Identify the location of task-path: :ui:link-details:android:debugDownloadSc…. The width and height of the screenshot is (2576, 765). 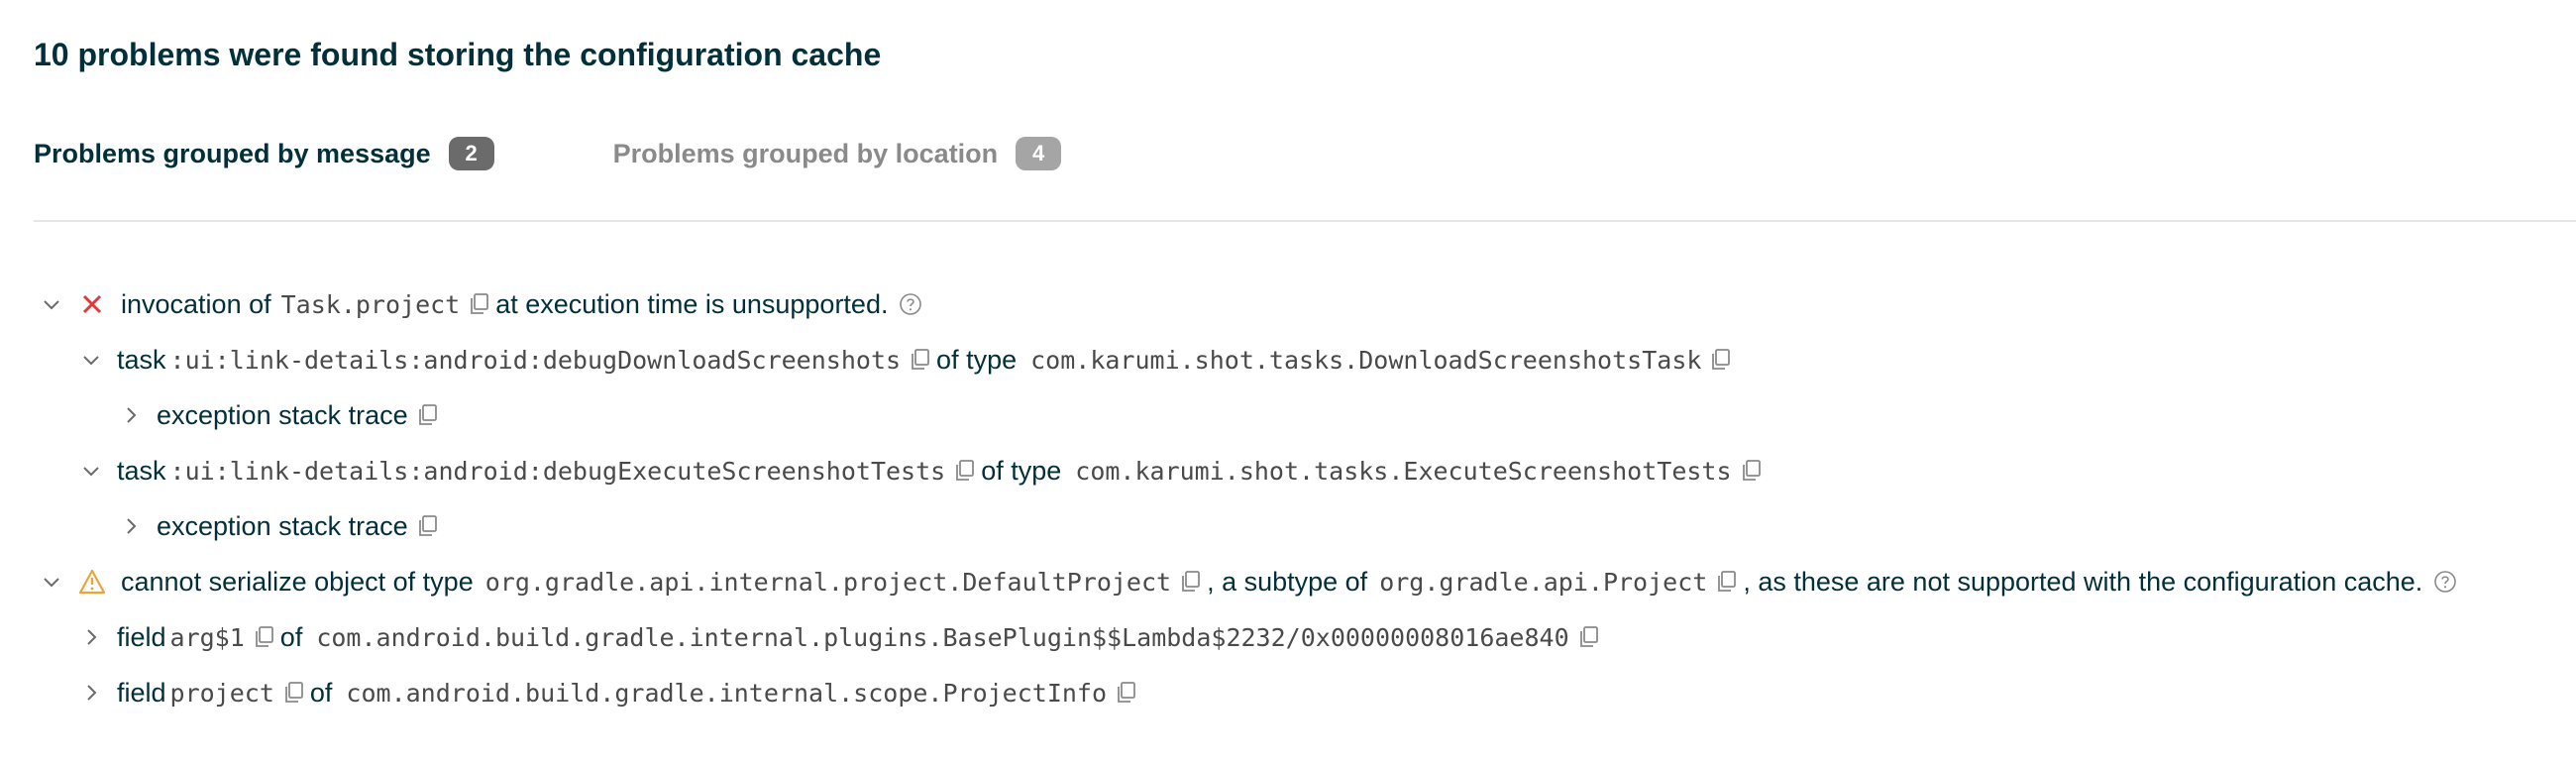
(535, 360).